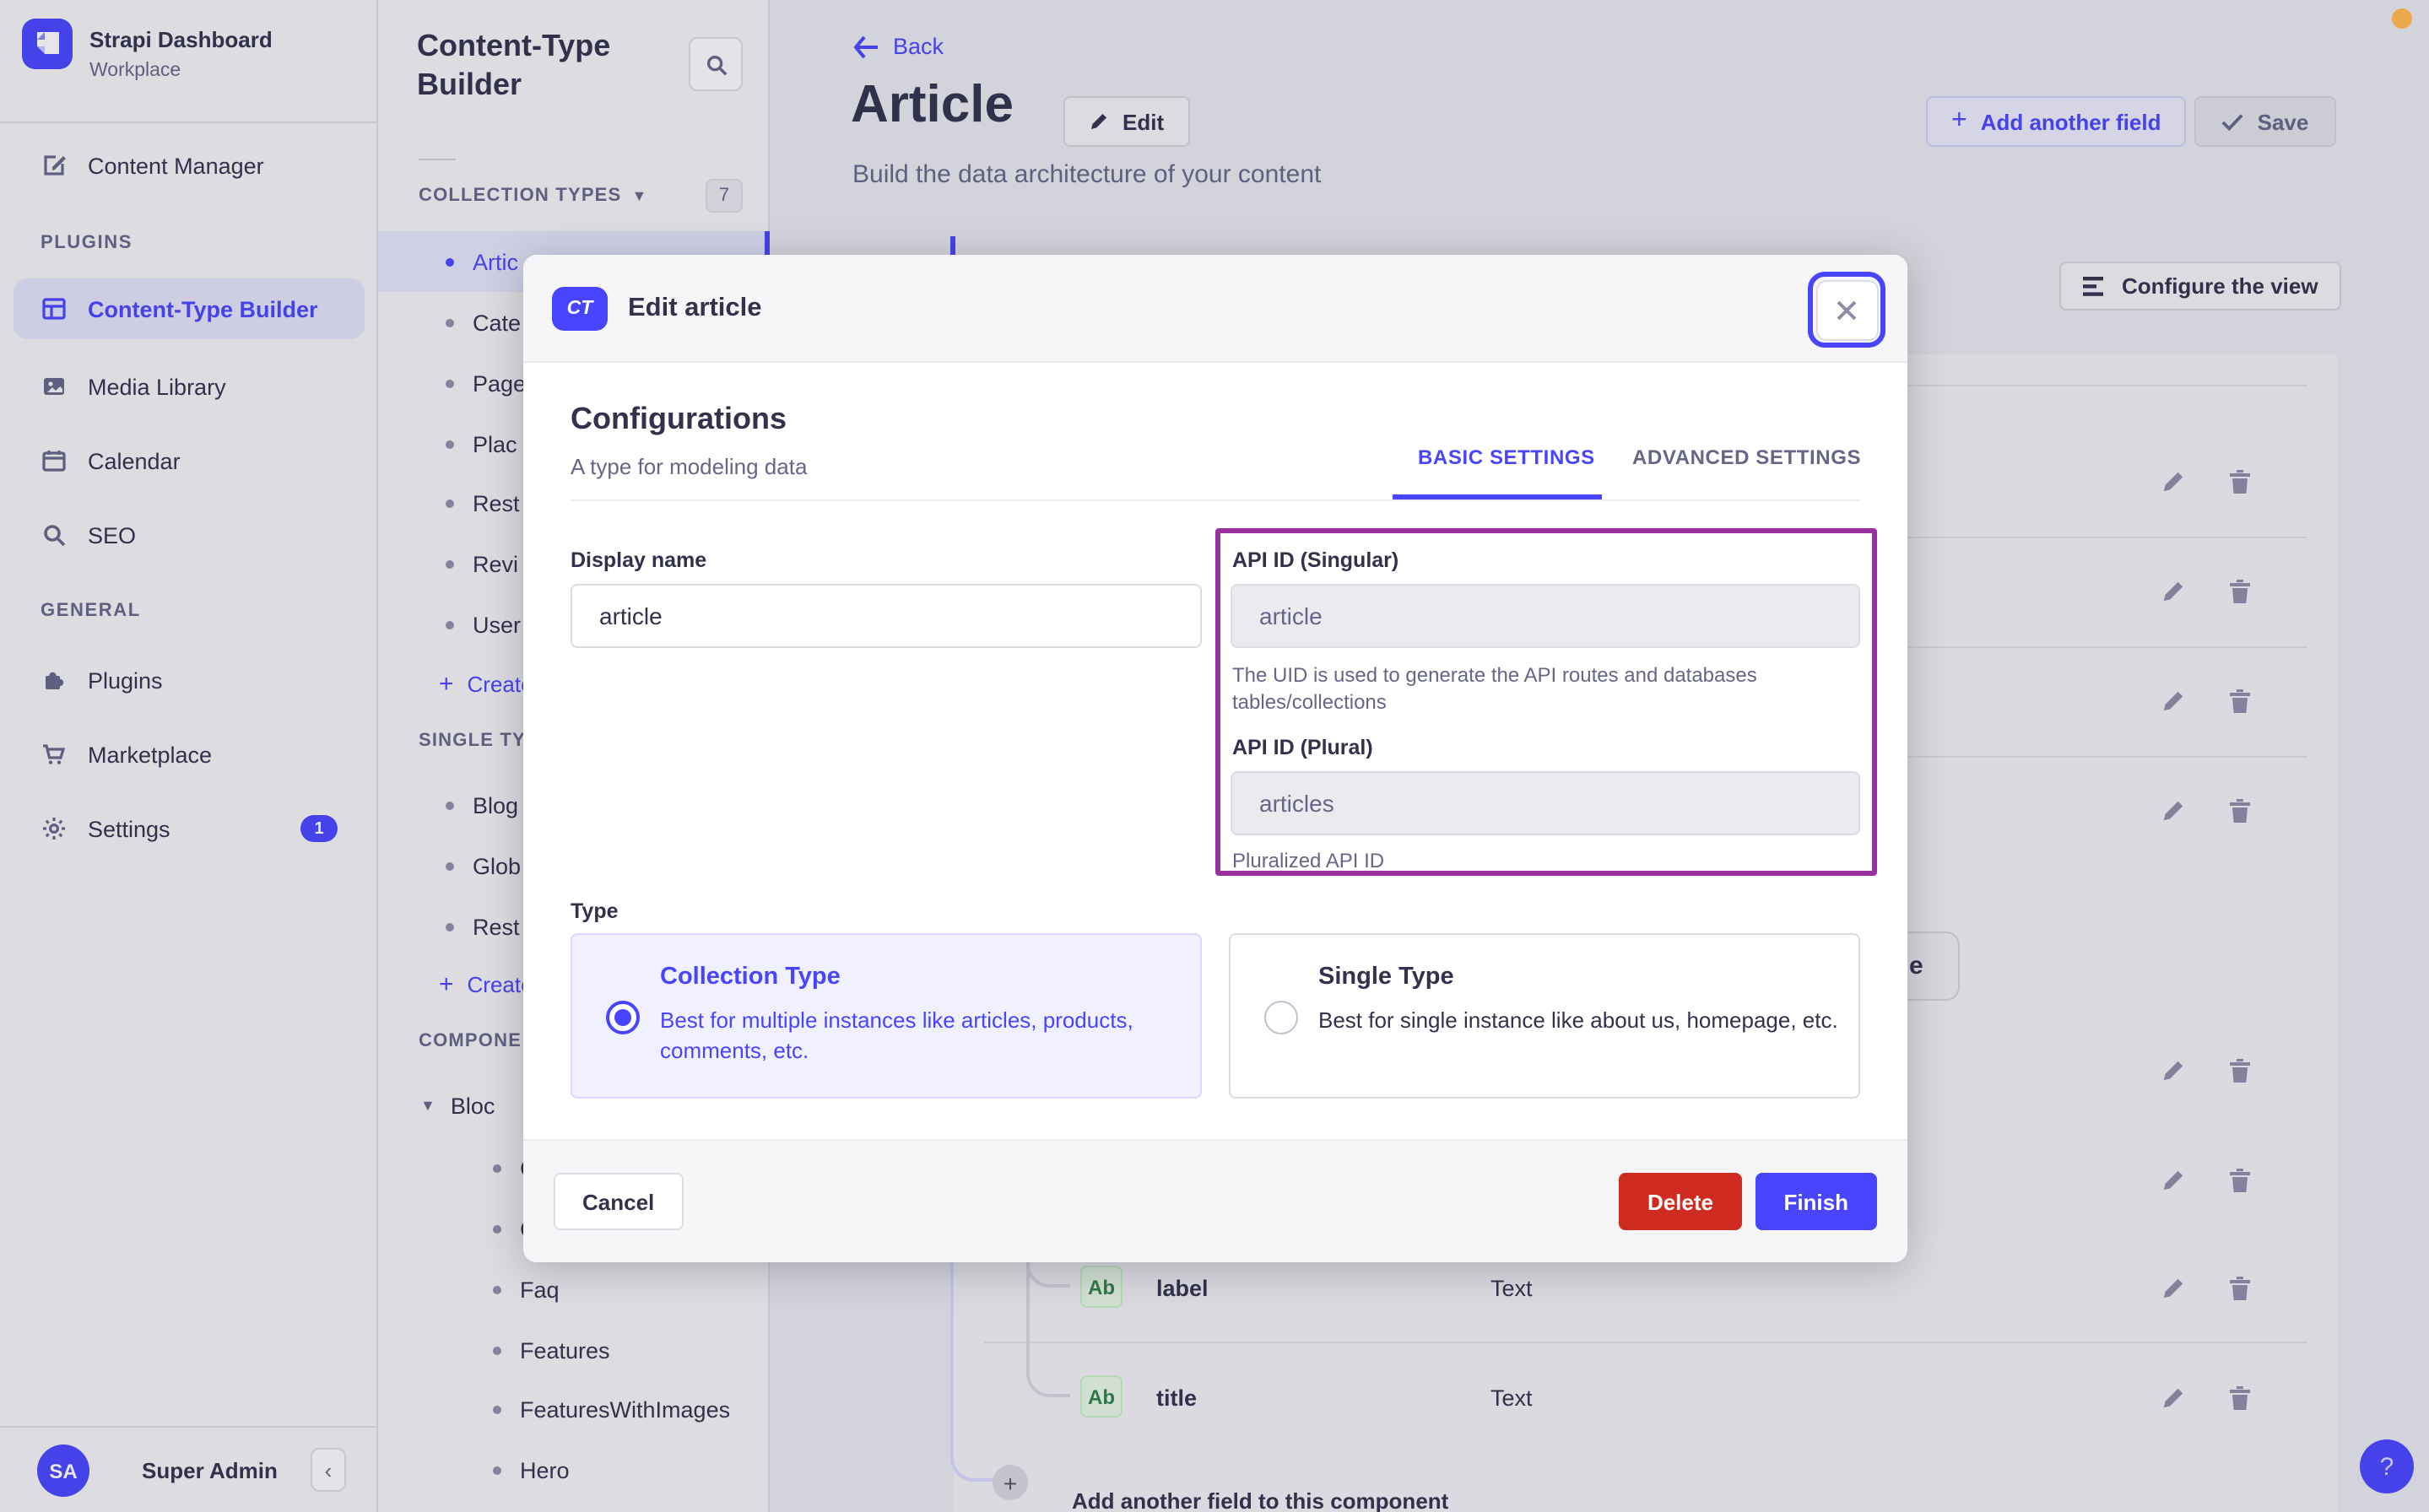 This screenshot has width=2429, height=1512. What do you see at coordinates (1680, 1201) in the screenshot?
I see `delete-button: Delete` at bounding box center [1680, 1201].